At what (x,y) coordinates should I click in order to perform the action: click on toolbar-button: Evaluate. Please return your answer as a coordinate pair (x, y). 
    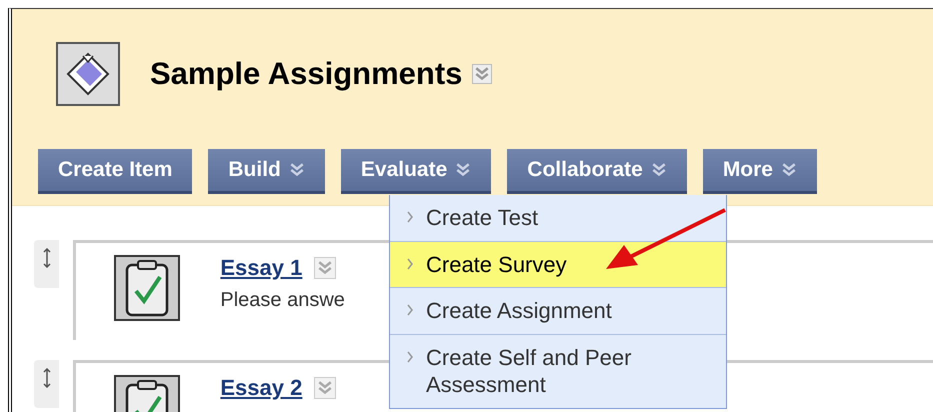
    Looking at the image, I should click on (416, 171).